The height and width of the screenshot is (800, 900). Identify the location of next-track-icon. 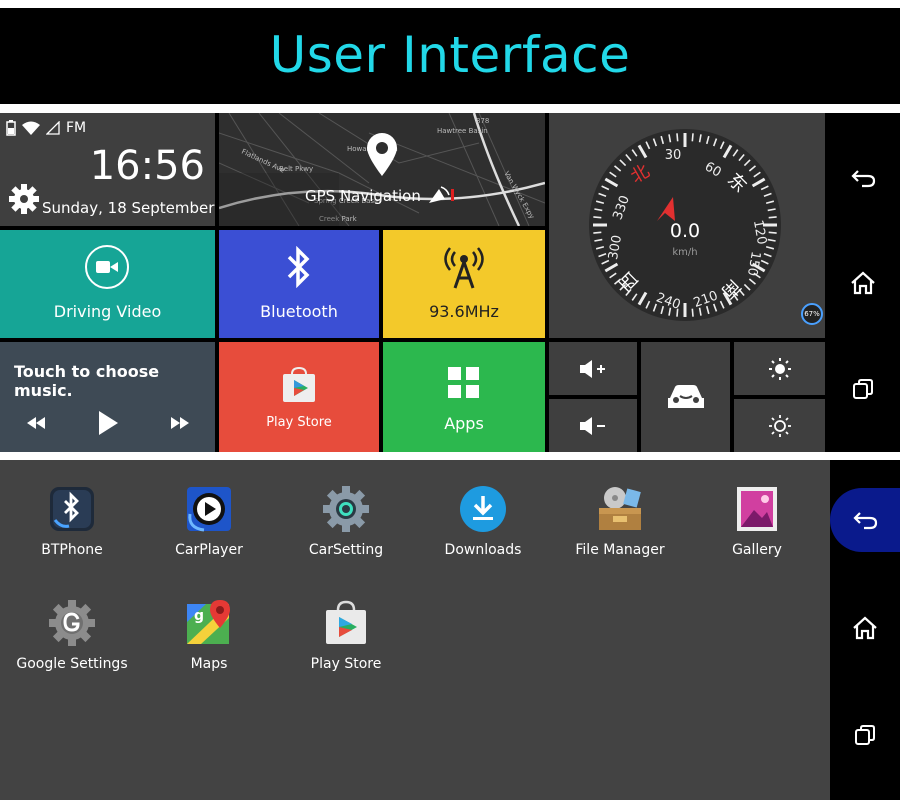
(180, 423).